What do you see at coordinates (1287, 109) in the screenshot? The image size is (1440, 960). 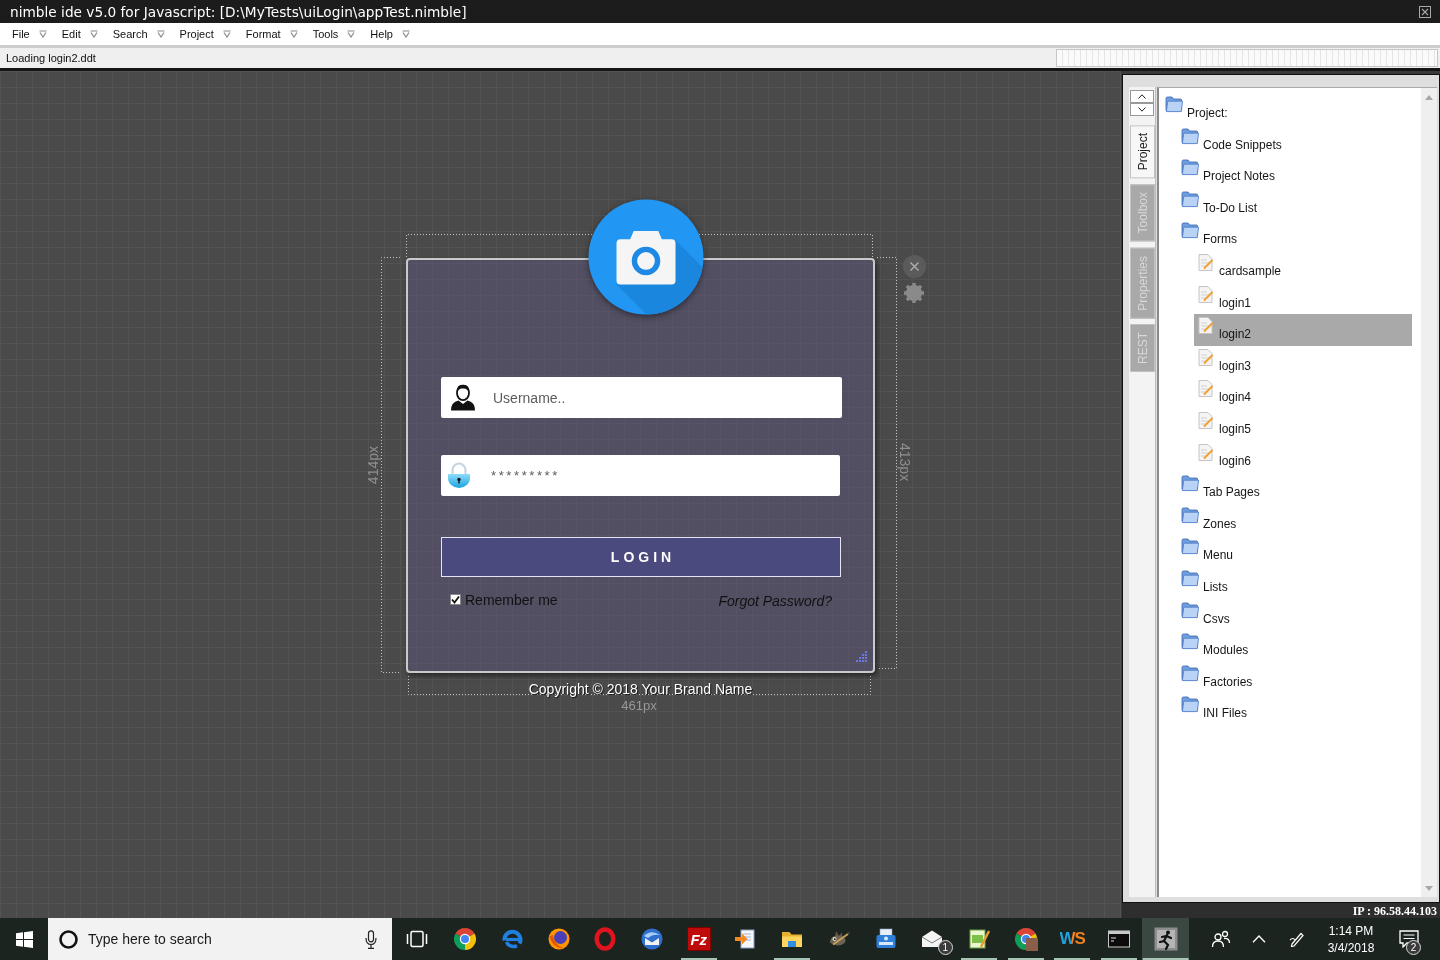 I see `tree-item: Project:` at bounding box center [1287, 109].